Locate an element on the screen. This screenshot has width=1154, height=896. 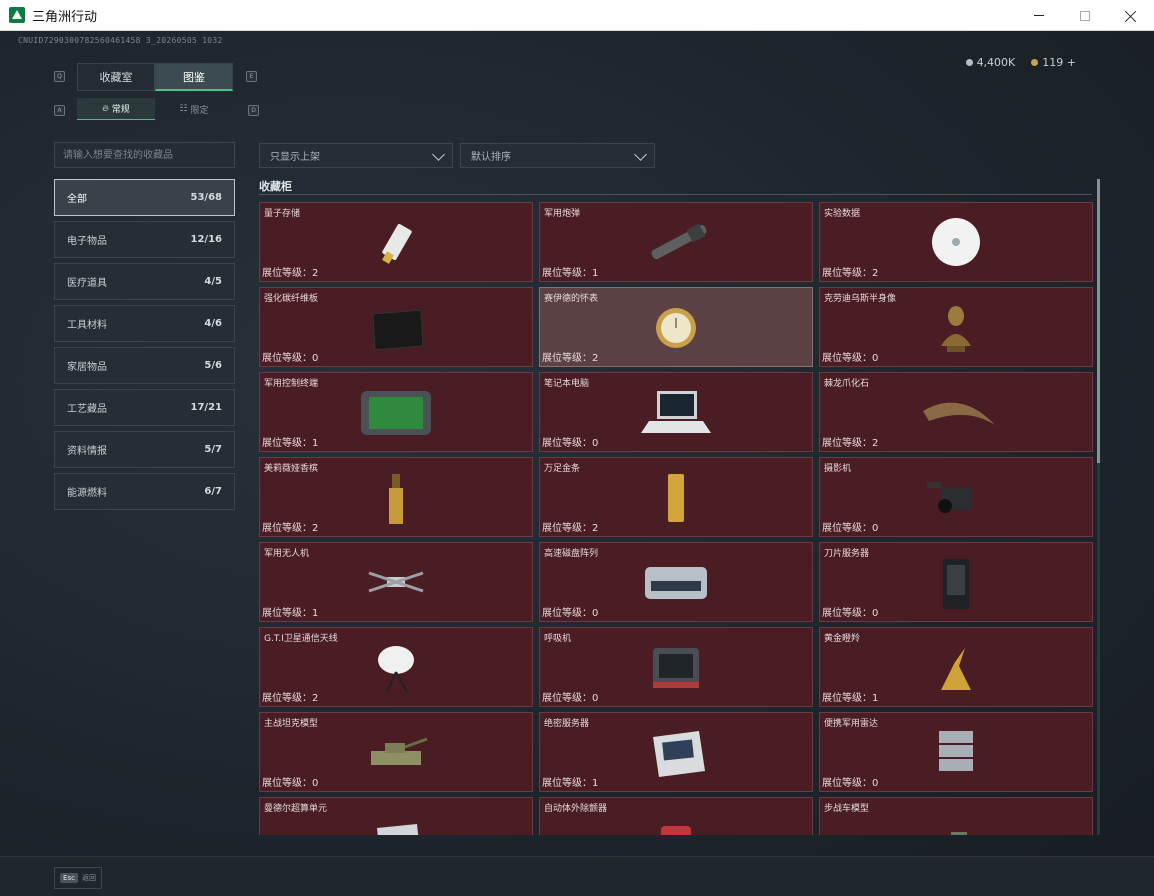
item-name: 高速磁盘阵列 is located at coordinates (571, 554).